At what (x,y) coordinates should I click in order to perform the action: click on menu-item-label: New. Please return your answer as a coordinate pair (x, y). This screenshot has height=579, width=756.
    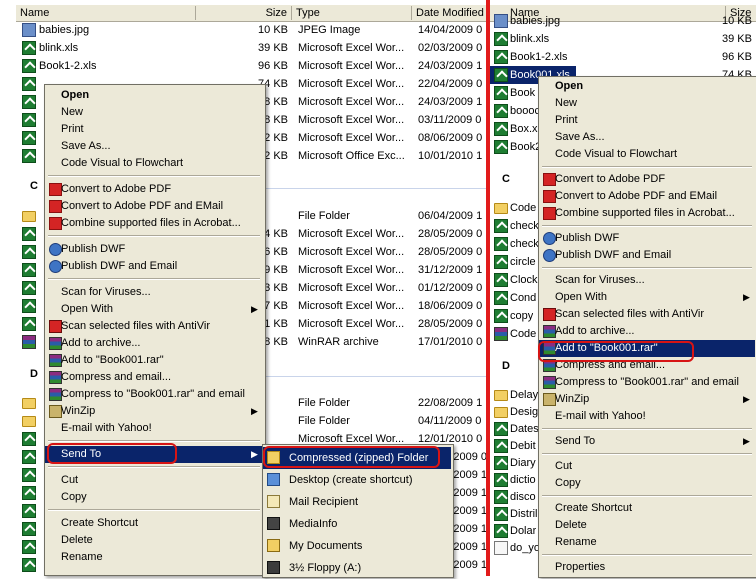
    Looking at the image, I should click on (72, 112).